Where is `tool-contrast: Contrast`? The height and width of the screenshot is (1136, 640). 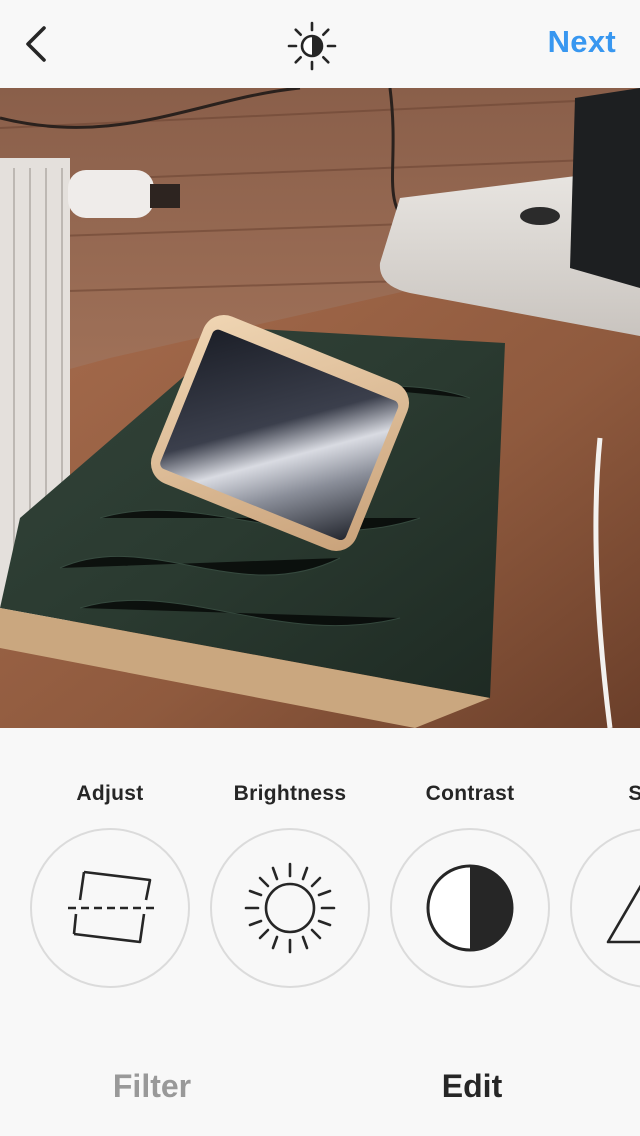
tool-contrast: Contrast is located at coordinates (480, 868).